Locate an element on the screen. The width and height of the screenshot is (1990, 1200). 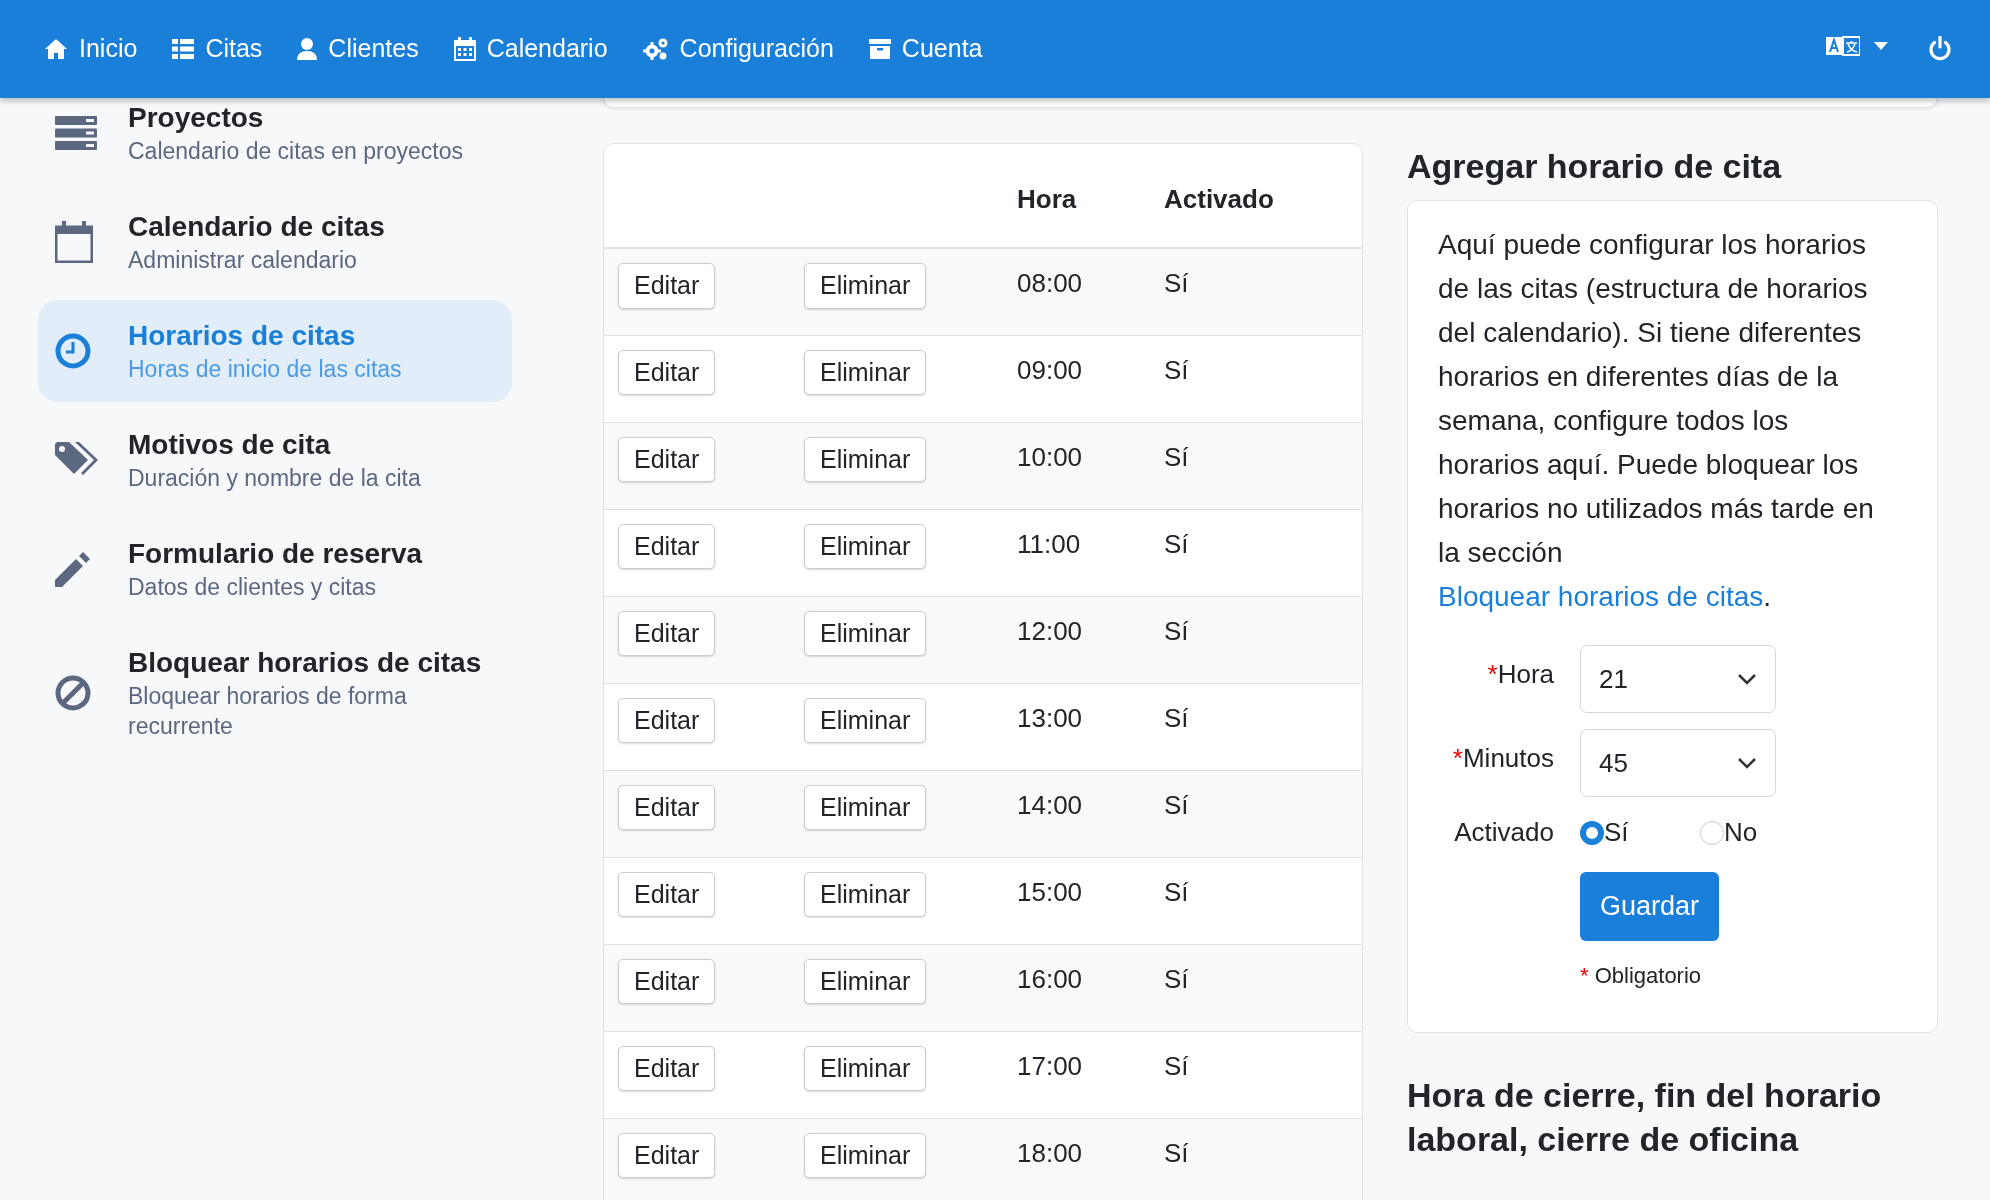
table-cell-text: 11:00 is located at coordinates (1049, 544).